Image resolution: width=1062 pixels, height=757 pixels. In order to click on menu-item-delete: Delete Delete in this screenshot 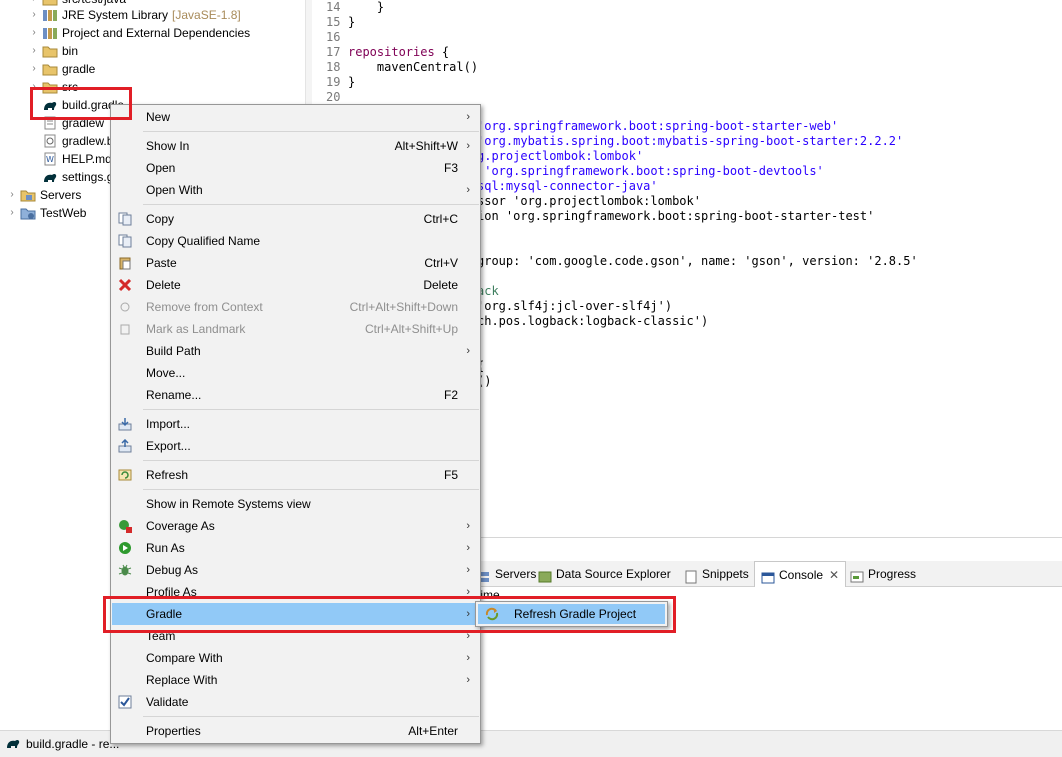, I will do `click(295, 285)`.